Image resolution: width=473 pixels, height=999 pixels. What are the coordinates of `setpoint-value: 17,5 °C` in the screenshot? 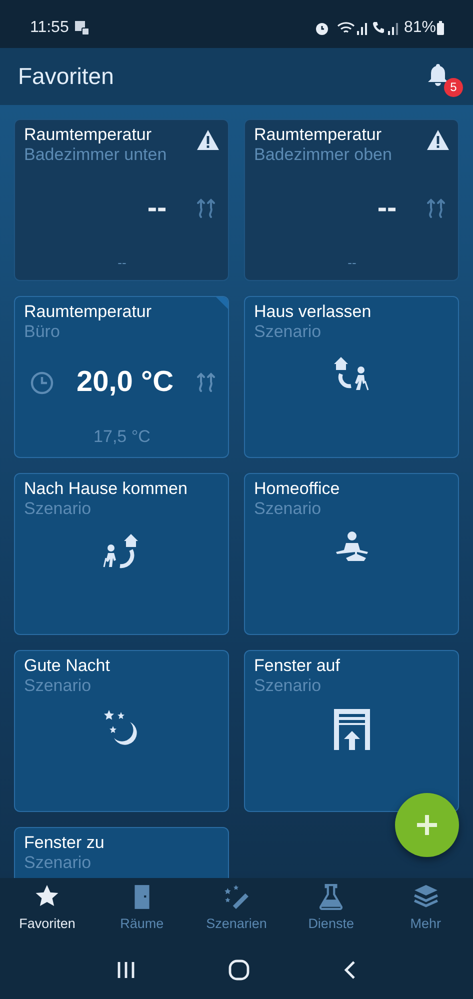 It's located at (122, 437).